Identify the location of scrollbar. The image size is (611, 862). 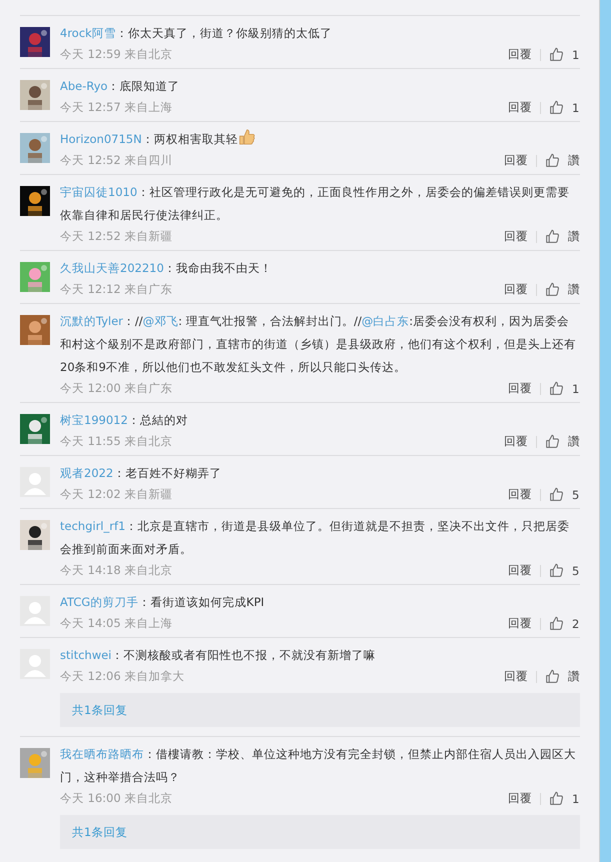
(605, 431).